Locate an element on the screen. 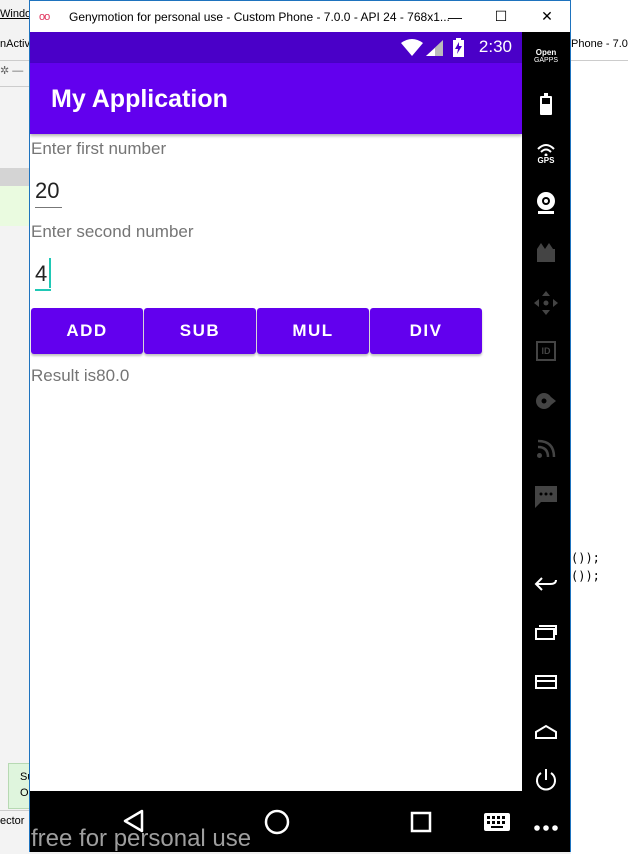 The width and height of the screenshot is (628, 854). identifier-icon: ID is located at coordinates (546, 351).